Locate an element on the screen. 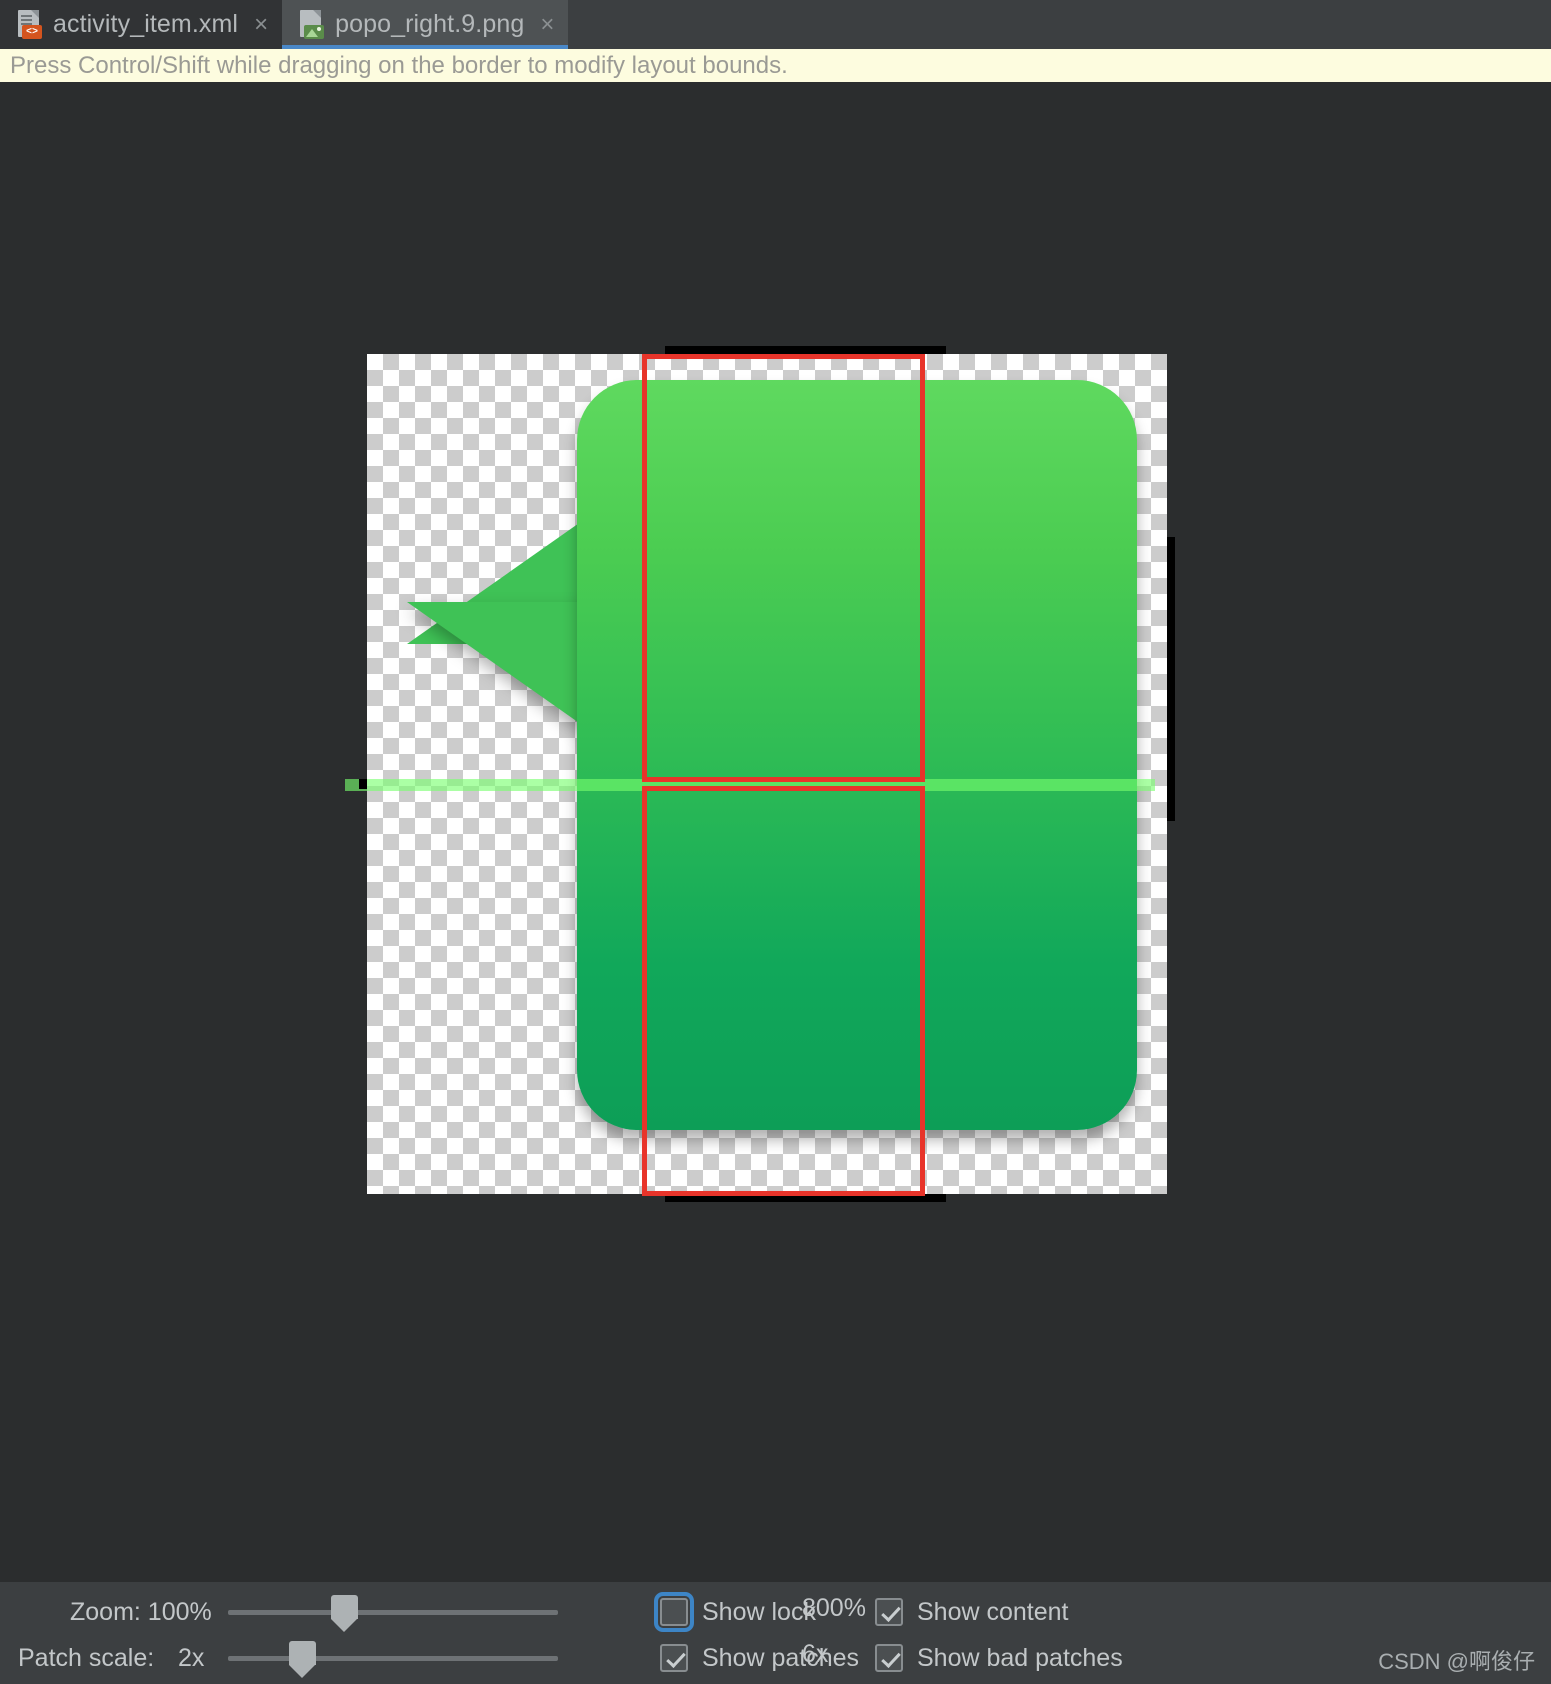  xml-file-icon: <> is located at coordinates (29, 24).